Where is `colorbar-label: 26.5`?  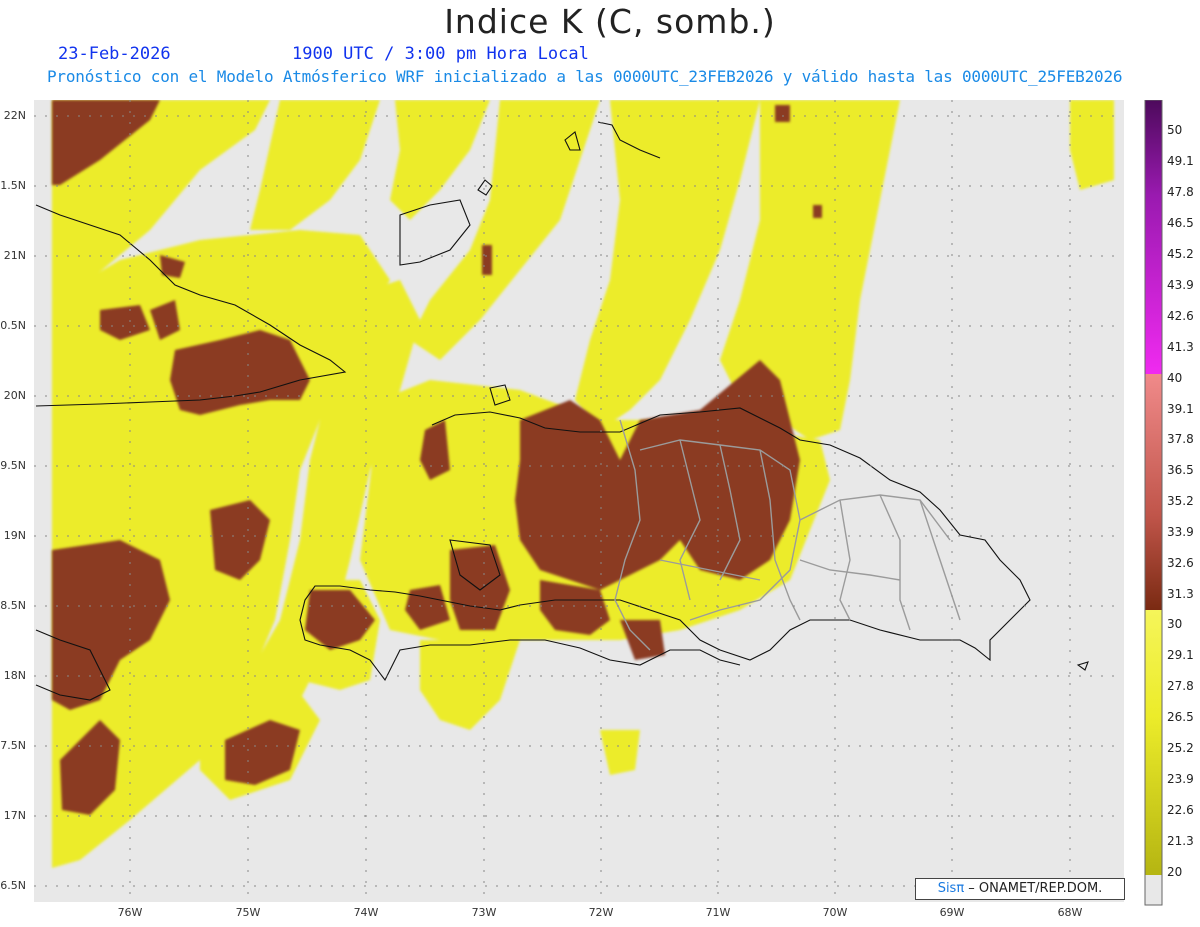
colorbar-label: 26.5 is located at coordinates (1180, 717).